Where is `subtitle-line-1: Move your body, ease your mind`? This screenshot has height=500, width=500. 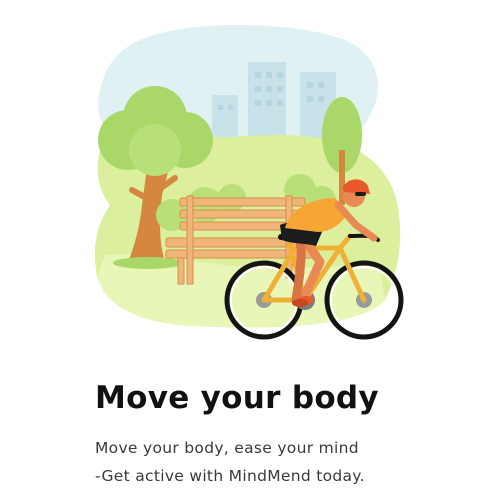
subtitle-line-1: Move your body, ease your mind is located at coordinates (227, 448).